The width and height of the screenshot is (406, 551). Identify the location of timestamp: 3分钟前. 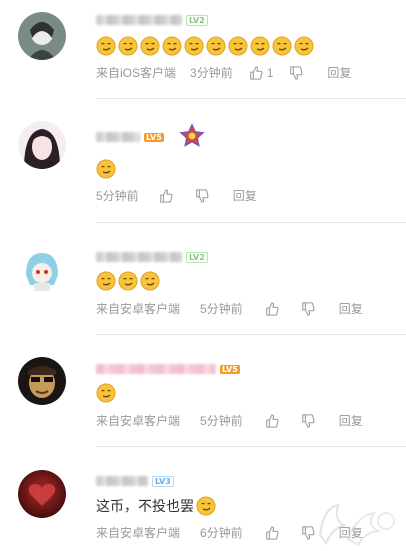
(211, 73).